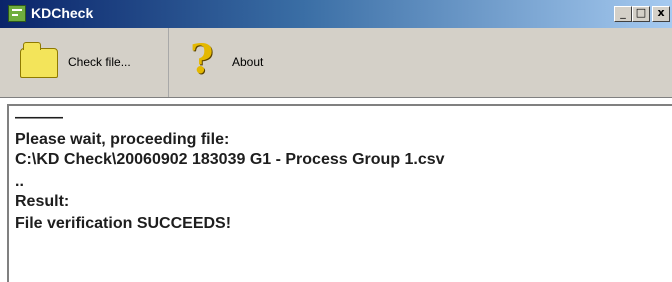 This screenshot has width=672, height=282. What do you see at coordinates (122, 139) in the screenshot?
I see `status-line: Please wait, proceeding file:` at bounding box center [122, 139].